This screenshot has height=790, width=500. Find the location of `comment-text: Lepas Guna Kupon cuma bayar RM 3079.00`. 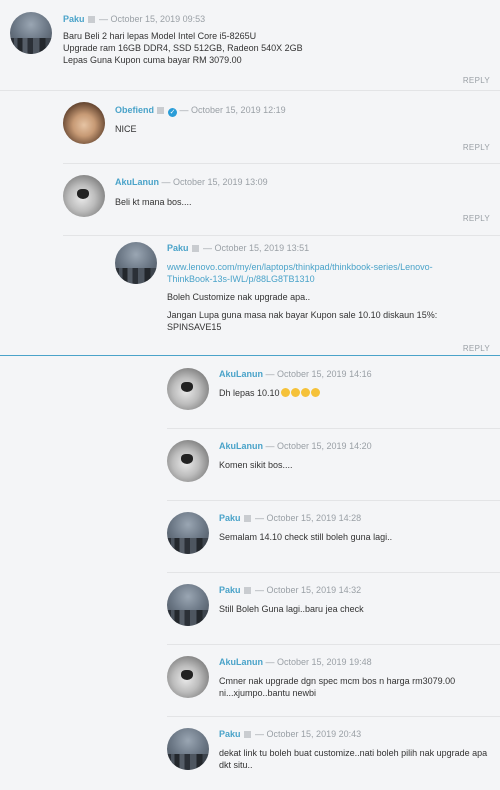

comment-text: Lepas Guna Kupon cuma bayar RM 3079.00 is located at coordinates (152, 60).